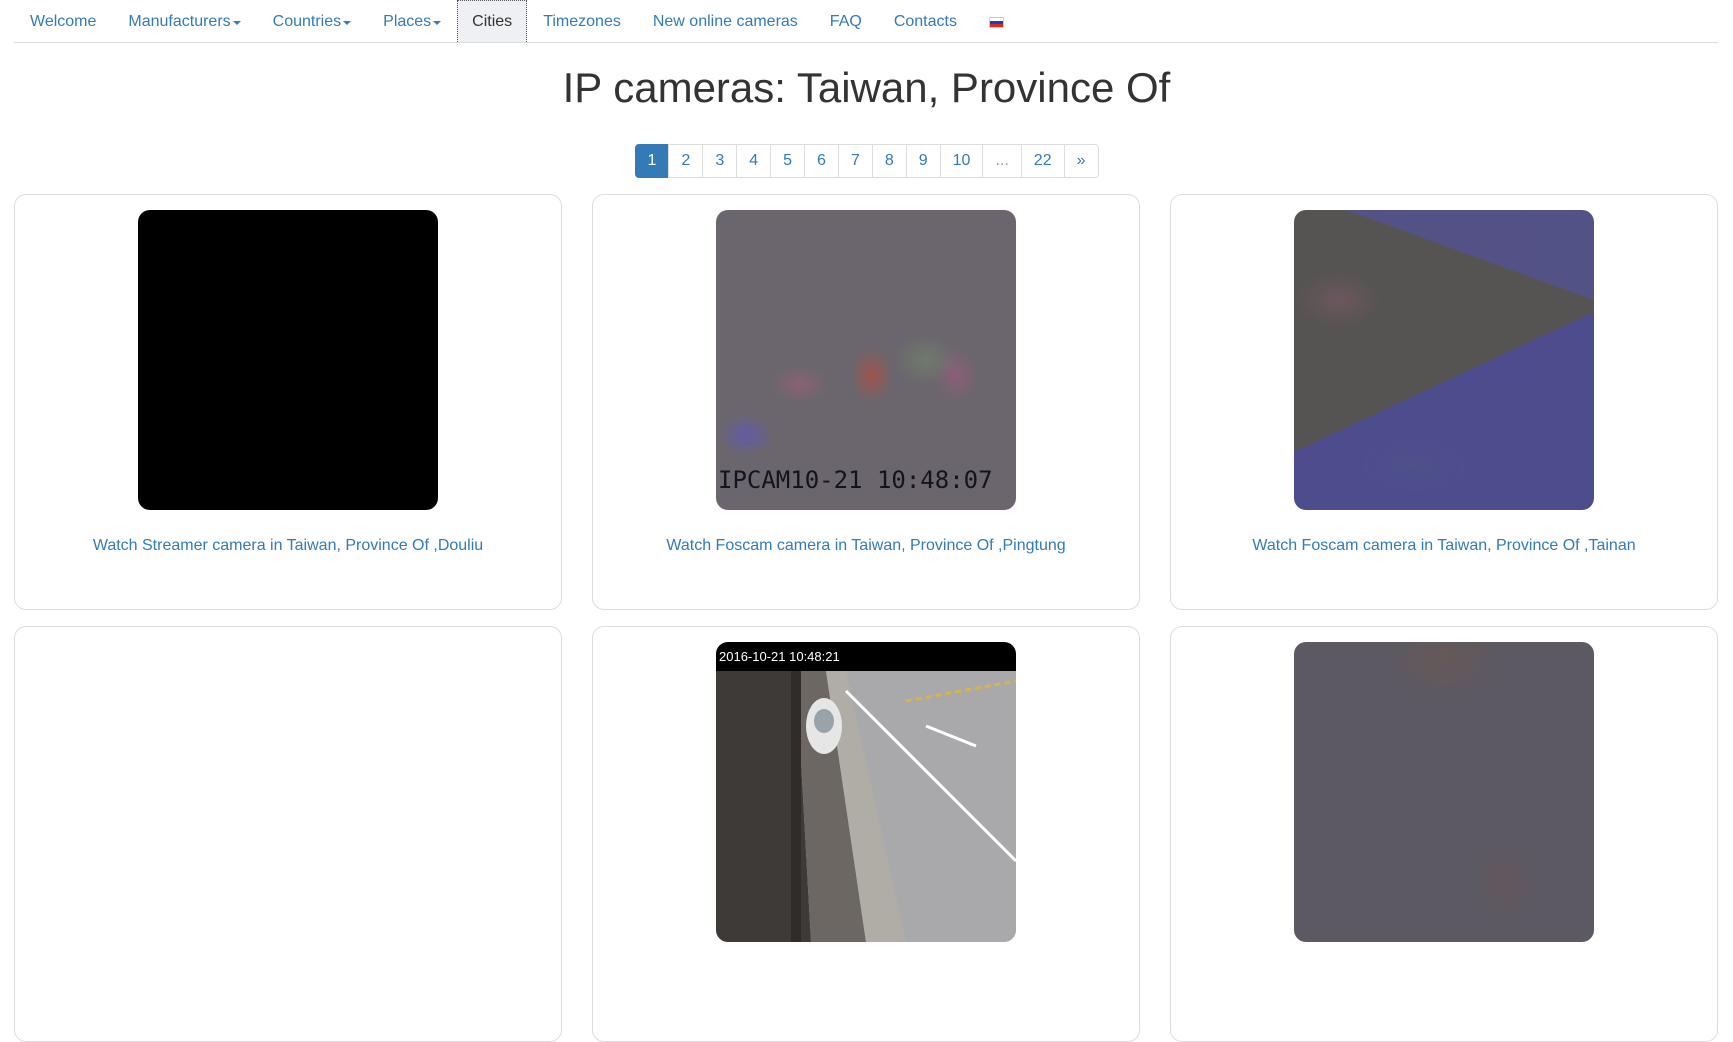 Image resolution: width=1733 pixels, height=1042 pixels. Describe the element at coordinates (961, 161) in the screenshot. I see `page-10-button: 10` at that location.